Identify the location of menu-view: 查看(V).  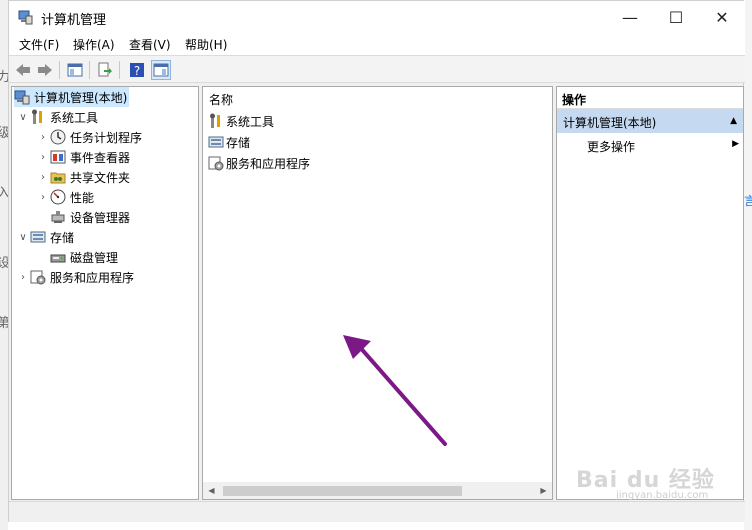
(150, 44).